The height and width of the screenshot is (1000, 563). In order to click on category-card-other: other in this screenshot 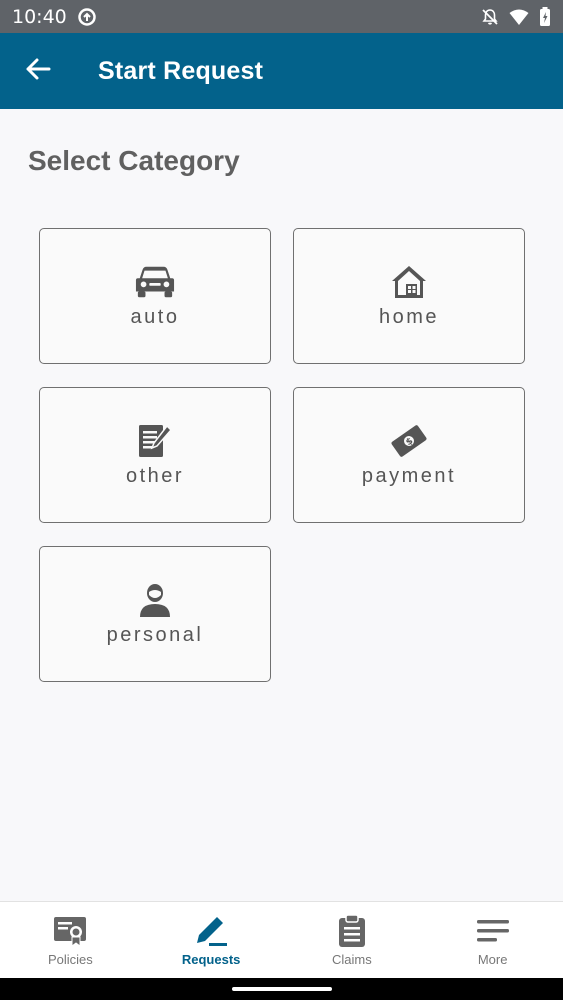, I will do `click(155, 455)`.